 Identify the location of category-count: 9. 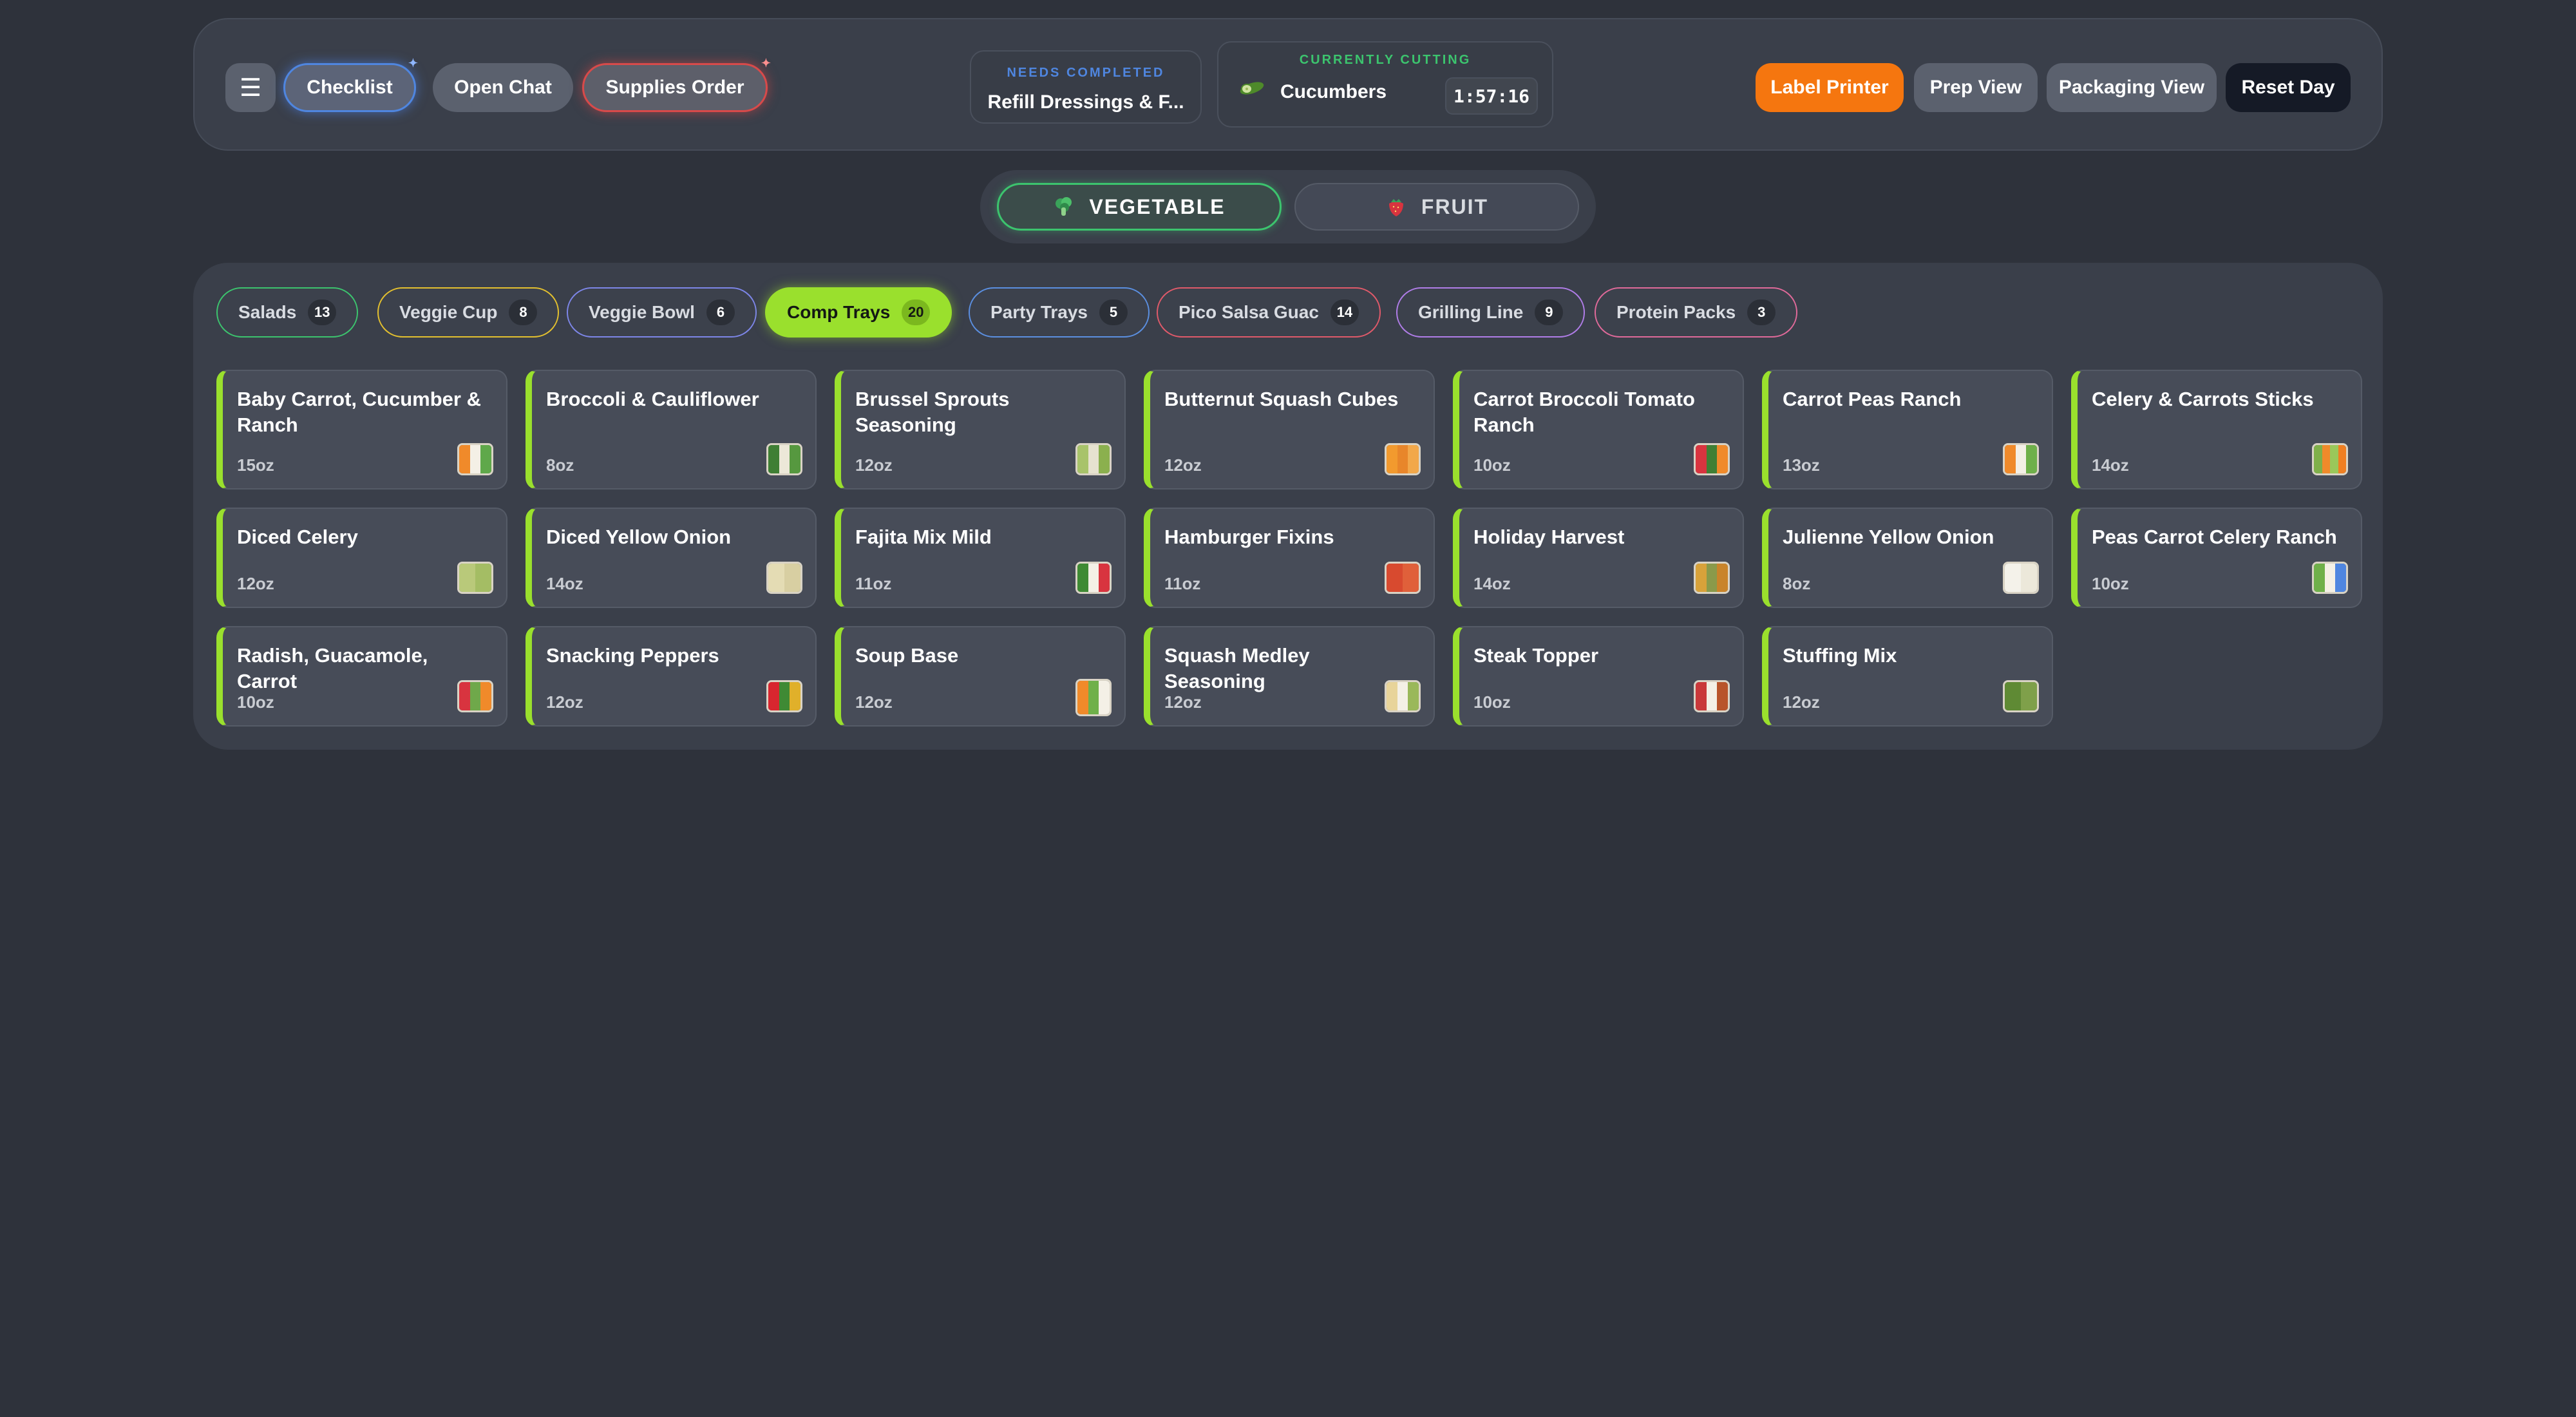
(1549, 312).